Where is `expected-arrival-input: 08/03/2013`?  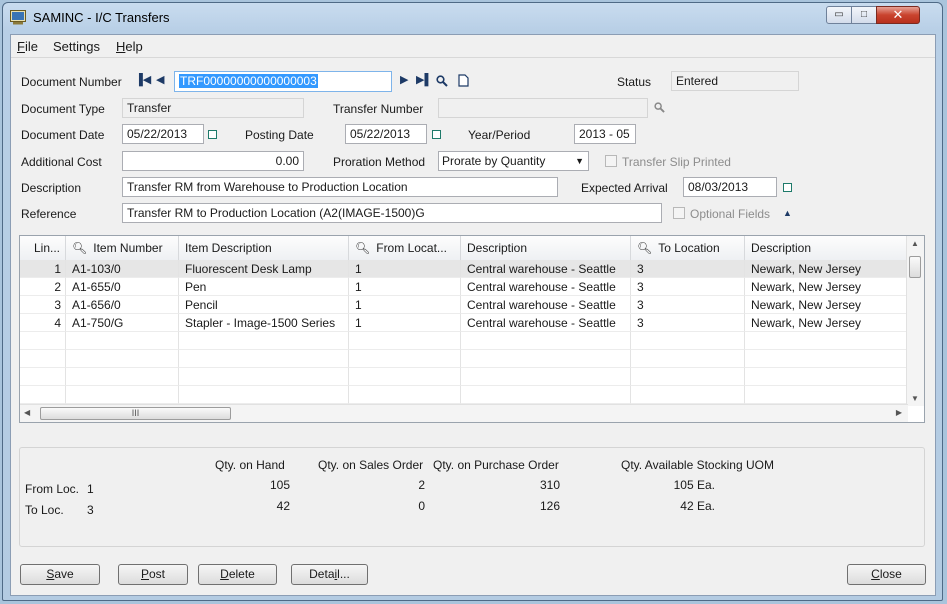 expected-arrival-input: 08/03/2013 is located at coordinates (730, 187).